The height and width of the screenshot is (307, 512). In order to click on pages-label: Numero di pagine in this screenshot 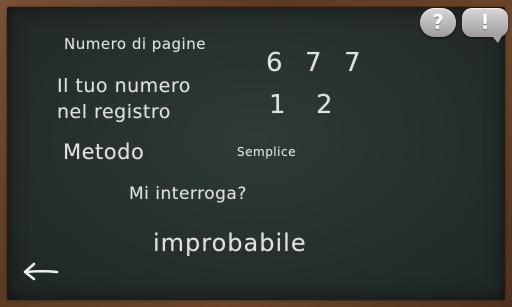, I will do `click(135, 44)`.